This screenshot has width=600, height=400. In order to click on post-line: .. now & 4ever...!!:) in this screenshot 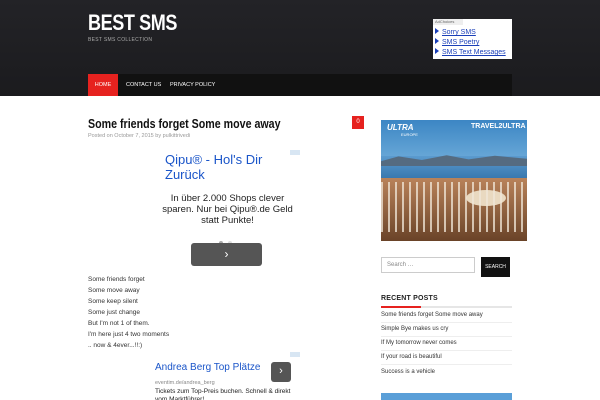, I will do `click(115, 345)`.